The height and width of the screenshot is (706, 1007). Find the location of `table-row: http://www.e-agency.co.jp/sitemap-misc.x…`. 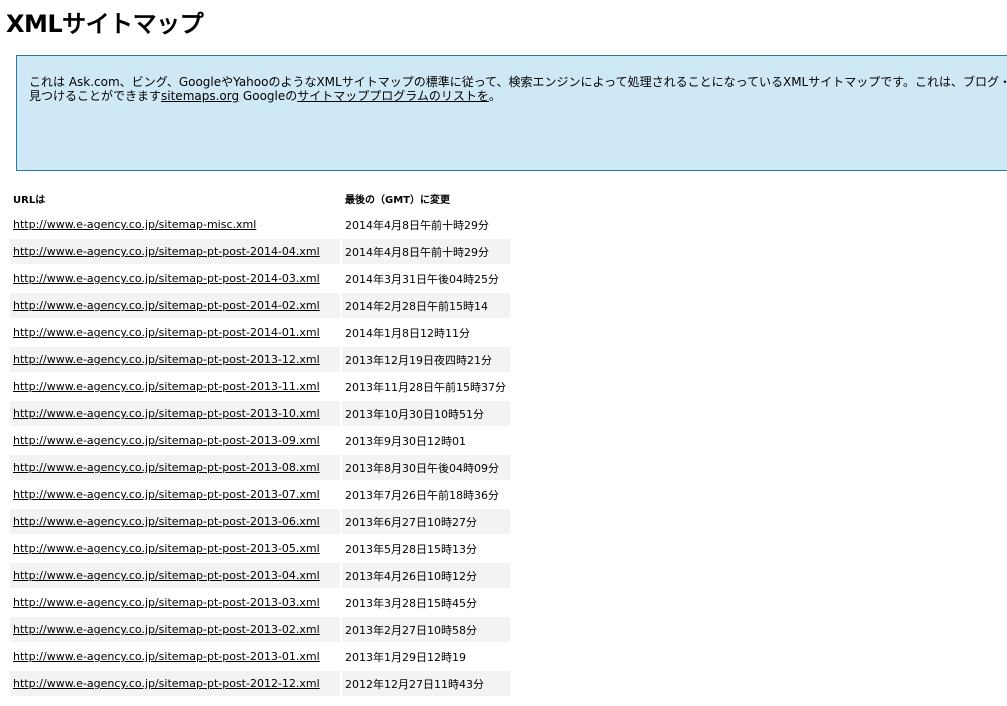

table-row: http://www.e-agency.co.jp/sitemap-misc.x… is located at coordinates (260, 224).